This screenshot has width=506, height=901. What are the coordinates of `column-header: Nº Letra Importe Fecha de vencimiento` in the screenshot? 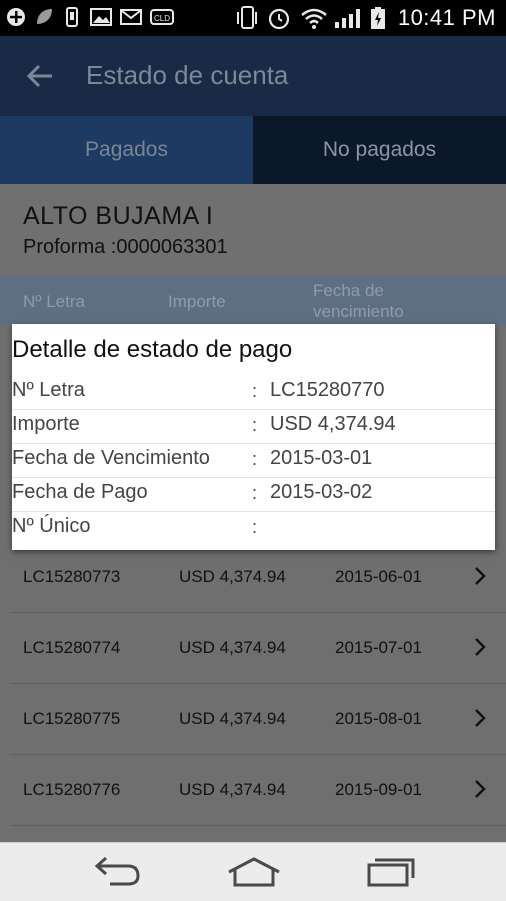 It's located at (253, 301).